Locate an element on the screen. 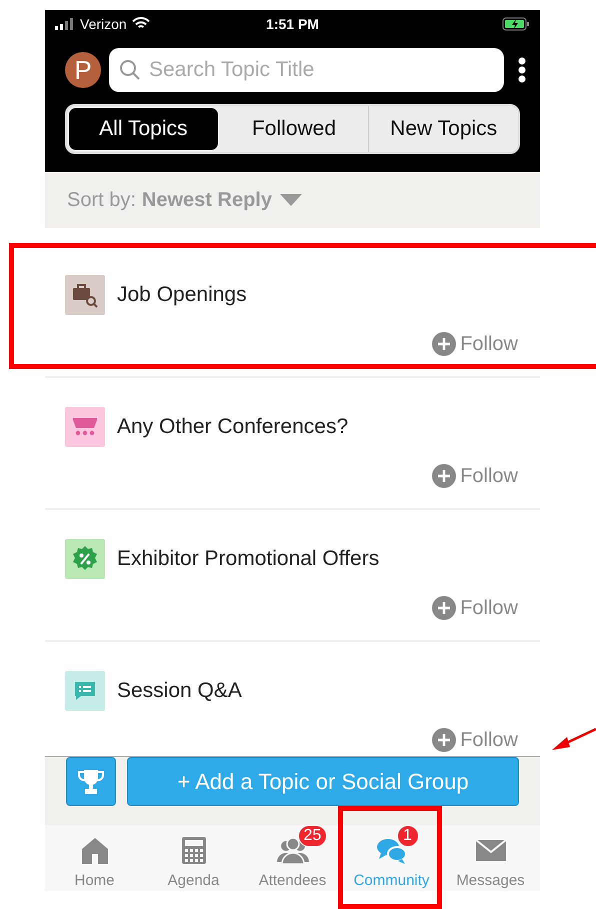  topic-title: Any Other Conferences? is located at coordinates (232, 427).